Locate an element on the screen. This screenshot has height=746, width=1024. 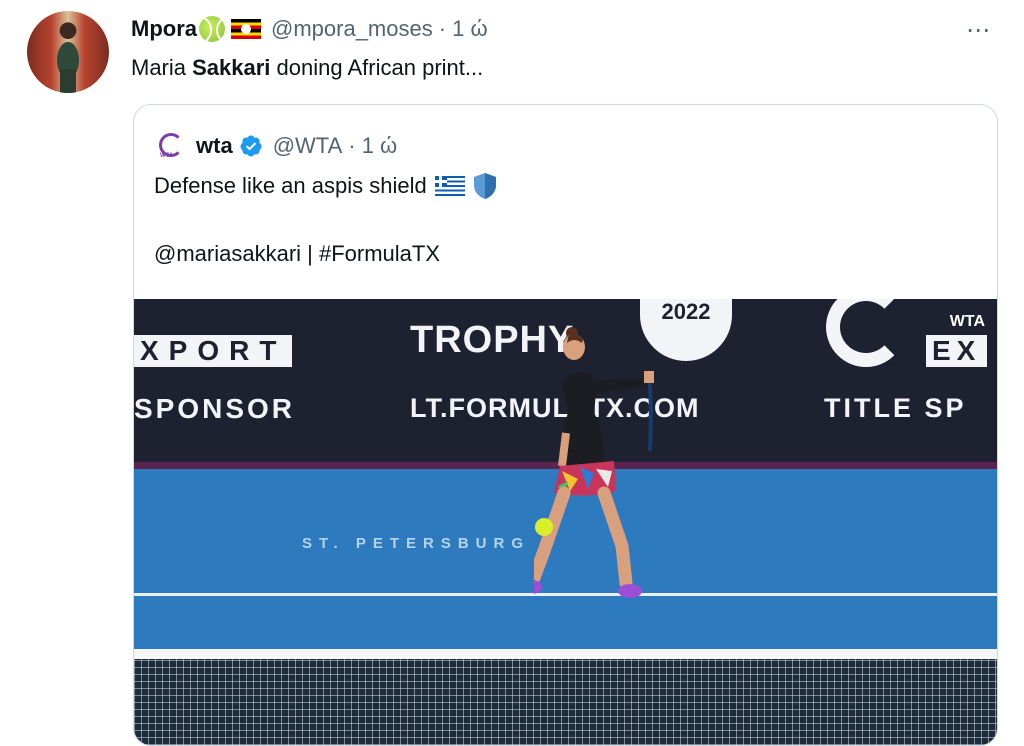
net-tape is located at coordinates (565, 654).